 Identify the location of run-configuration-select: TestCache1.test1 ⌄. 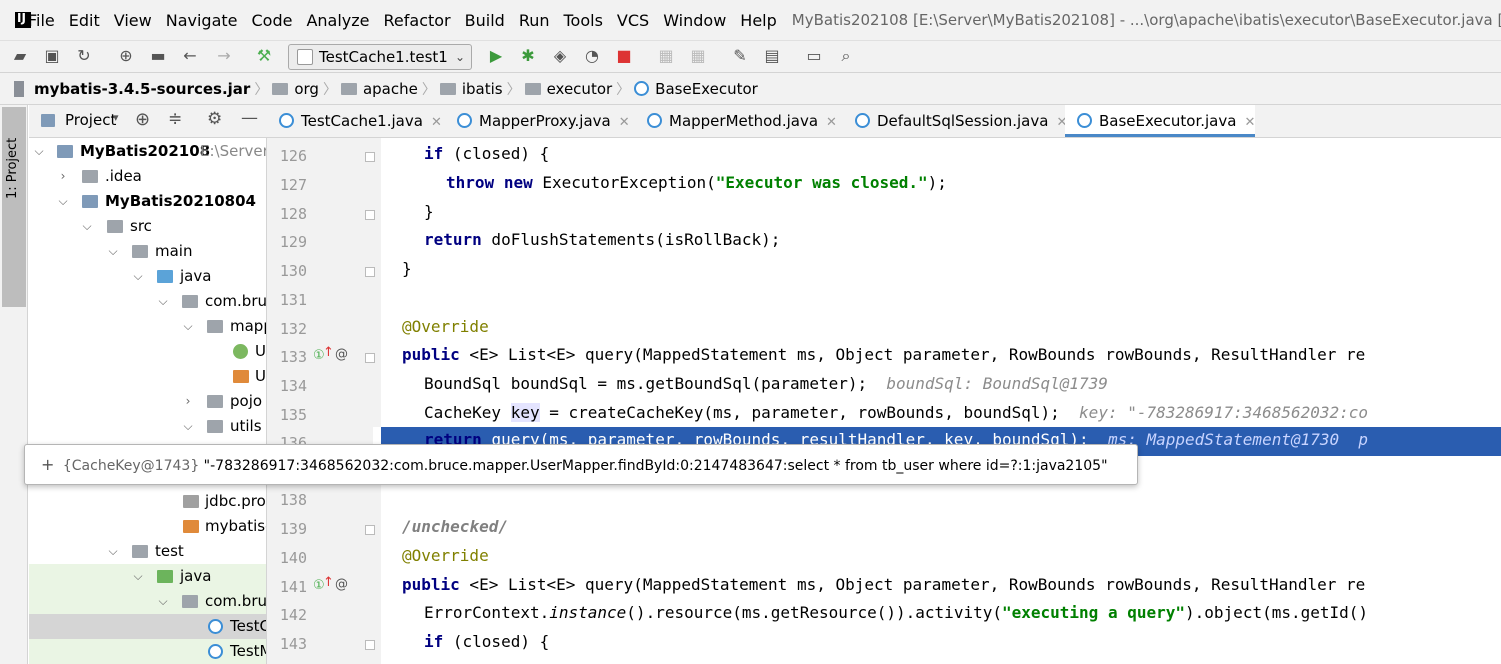
(380, 57).